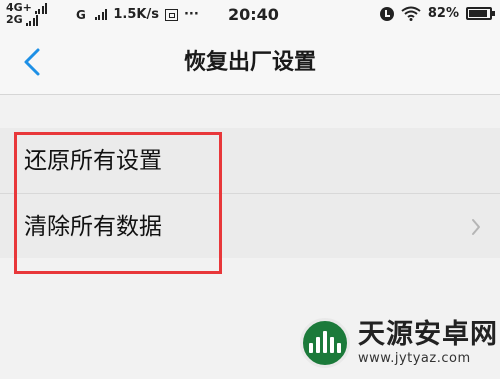 The height and width of the screenshot is (379, 500). I want to click on page-title: 恢复出厂设置, so click(249, 62).